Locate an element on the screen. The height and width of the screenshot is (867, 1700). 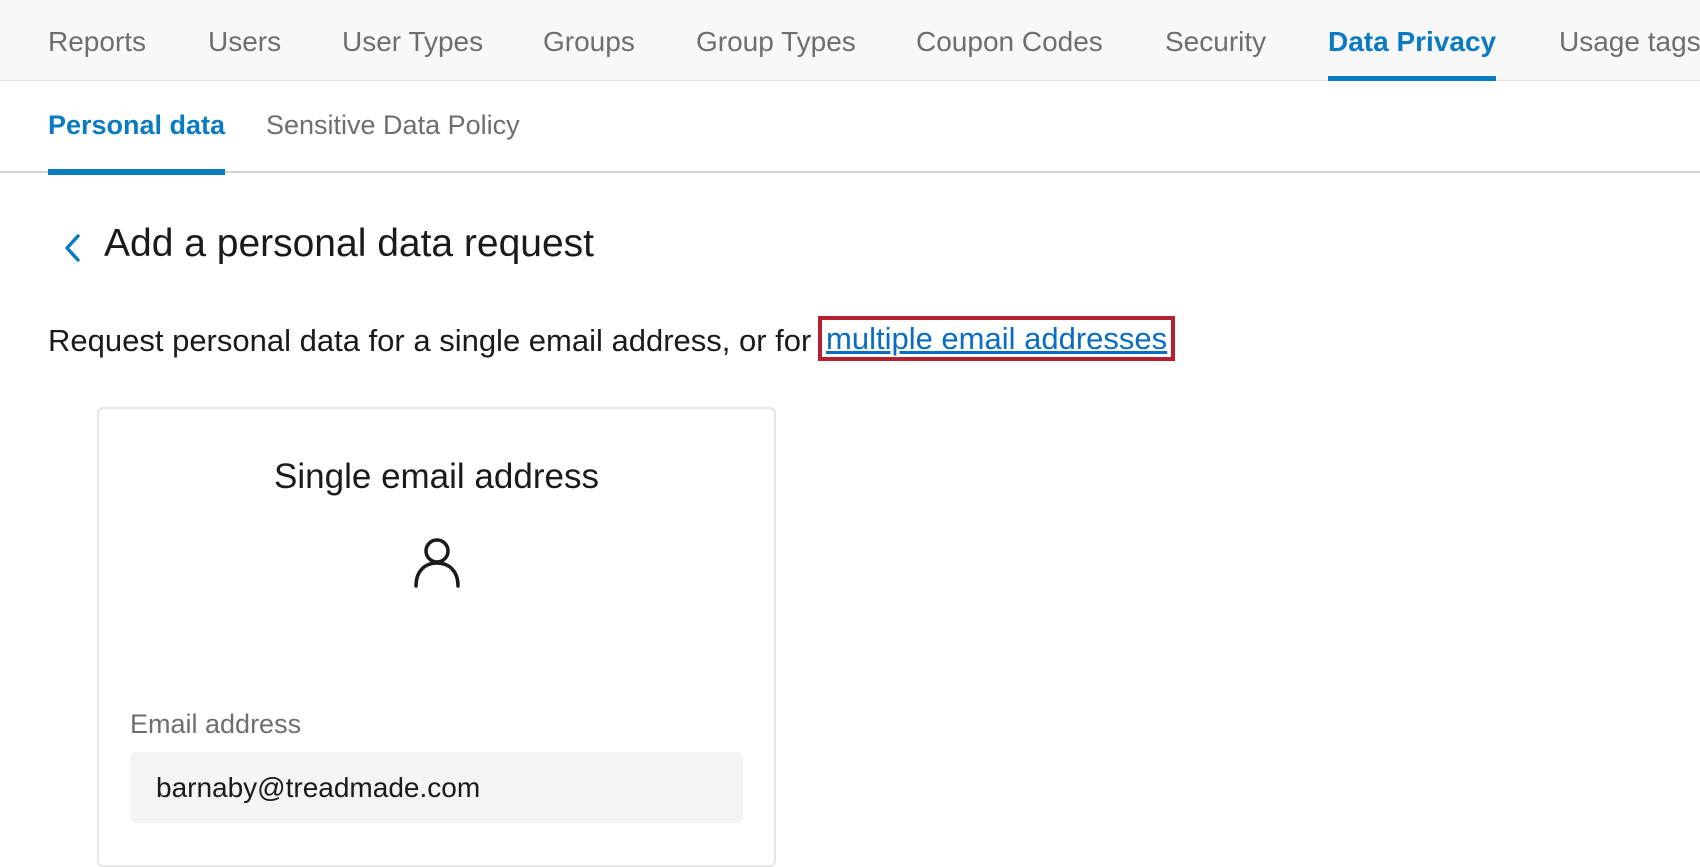
person-icon is located at coordinates (437, 562).